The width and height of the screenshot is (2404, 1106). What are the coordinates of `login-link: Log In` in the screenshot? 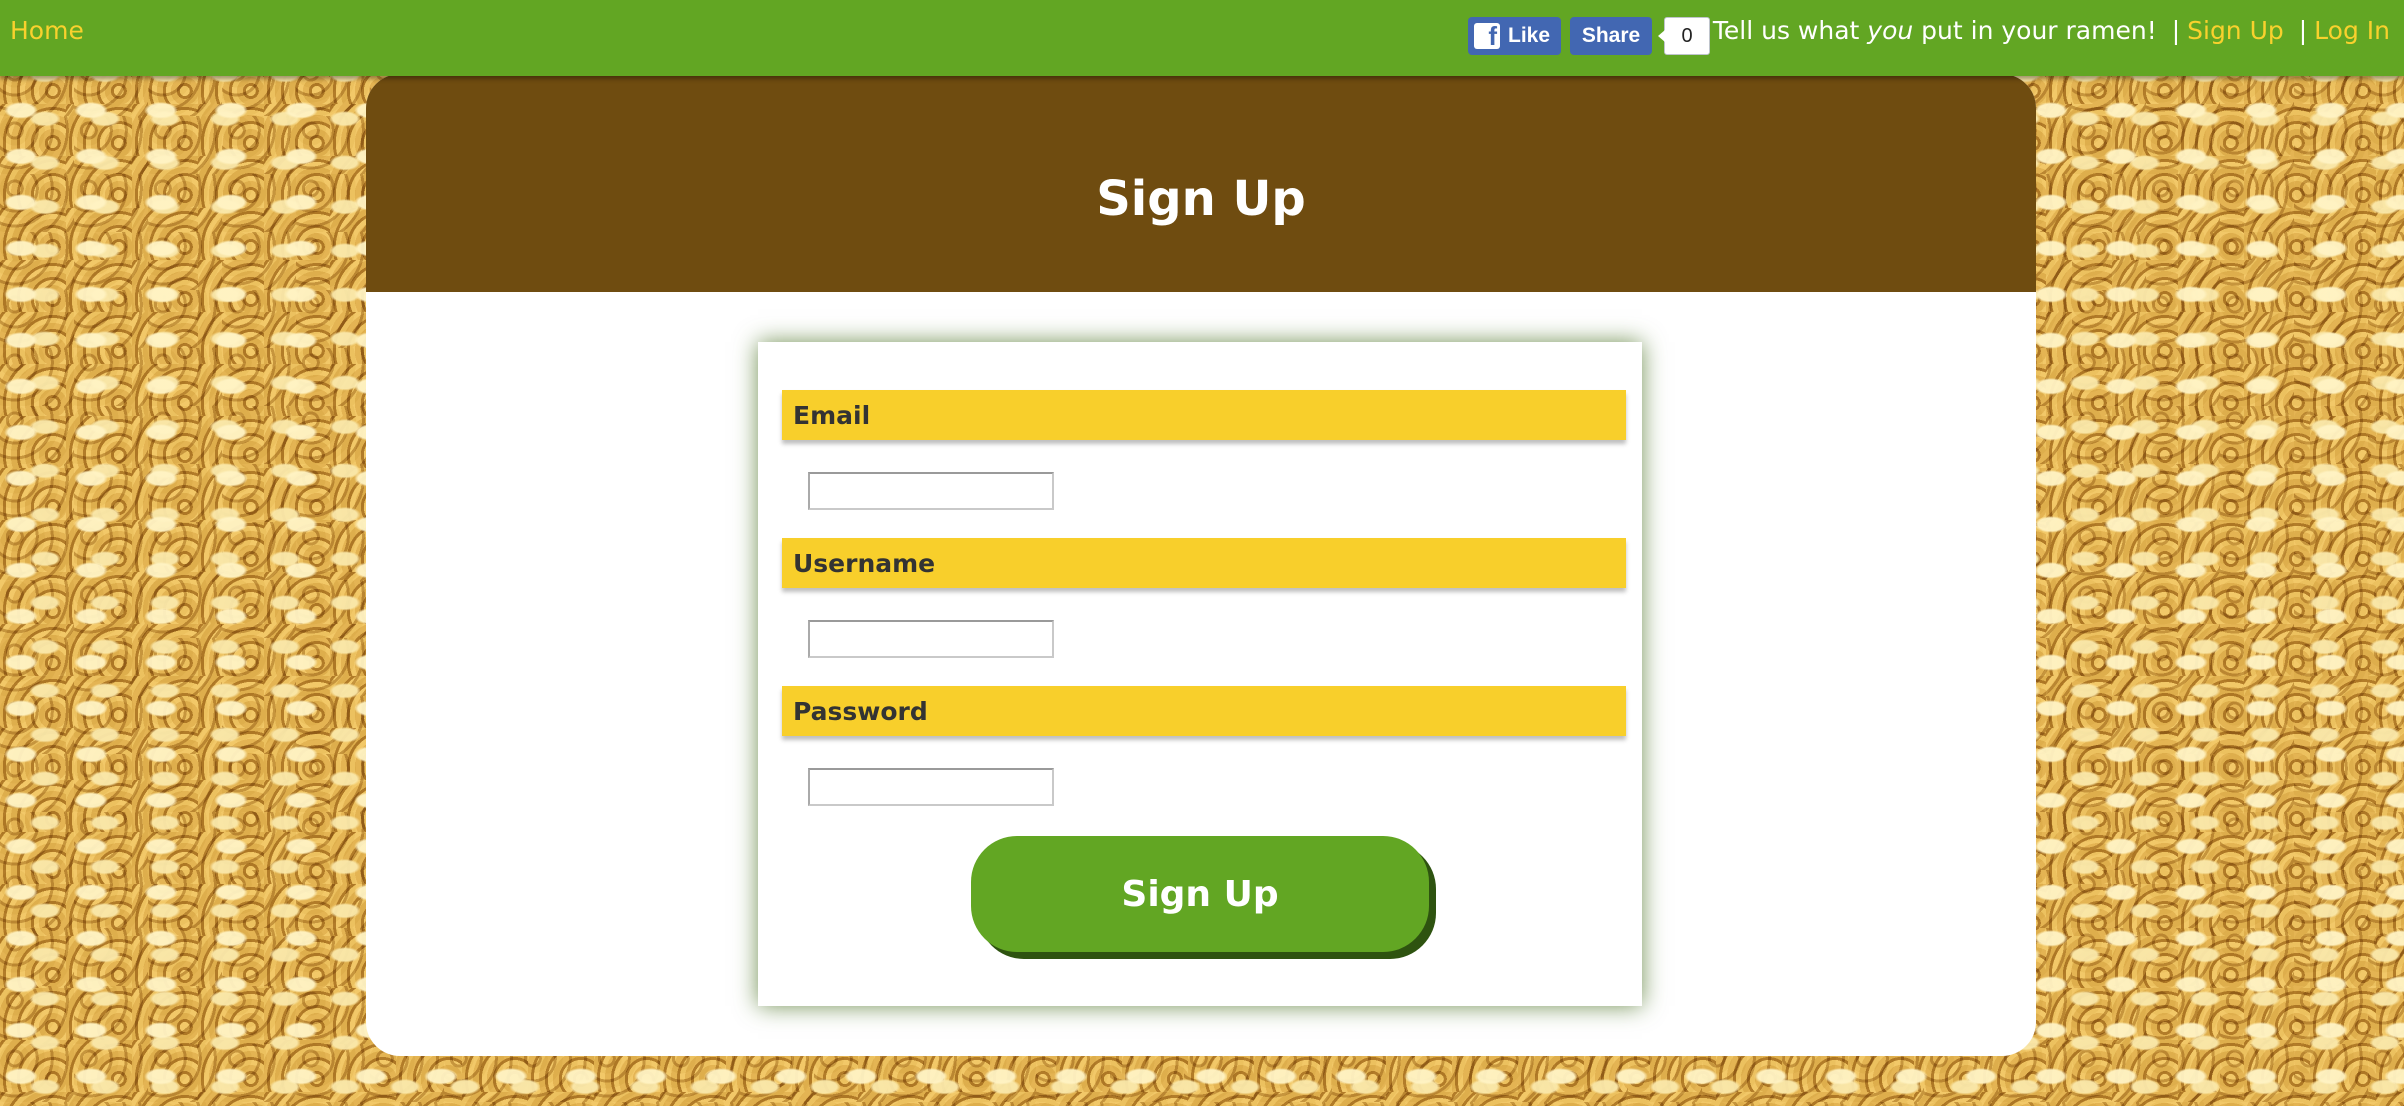 It's located at (2352, 30).